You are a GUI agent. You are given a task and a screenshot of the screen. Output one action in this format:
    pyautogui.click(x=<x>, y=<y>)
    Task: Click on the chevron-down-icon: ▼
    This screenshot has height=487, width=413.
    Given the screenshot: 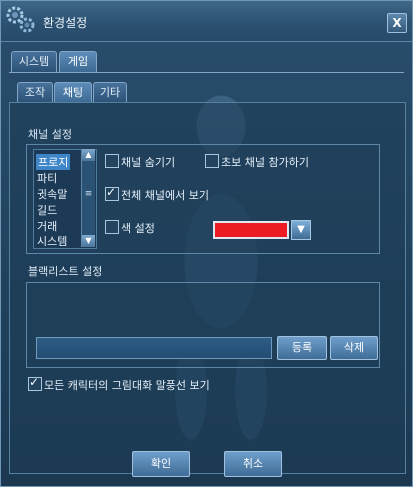 What is the action you would take?
    pyautogui.click(x=301, y=230)
    